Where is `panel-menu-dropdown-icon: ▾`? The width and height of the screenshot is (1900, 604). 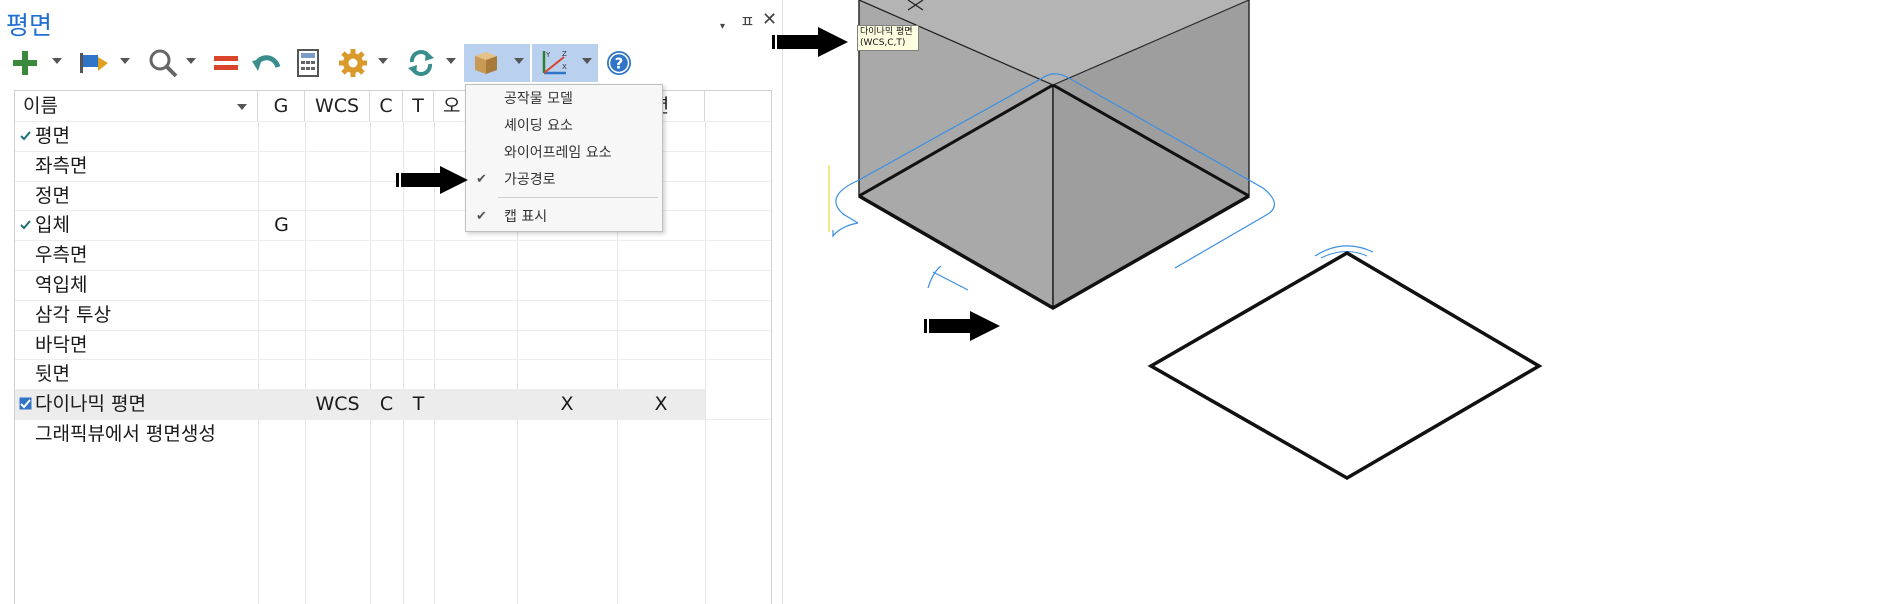
panel-menu-dropdown-icon: ▾ is located at coordinates (722, 27).